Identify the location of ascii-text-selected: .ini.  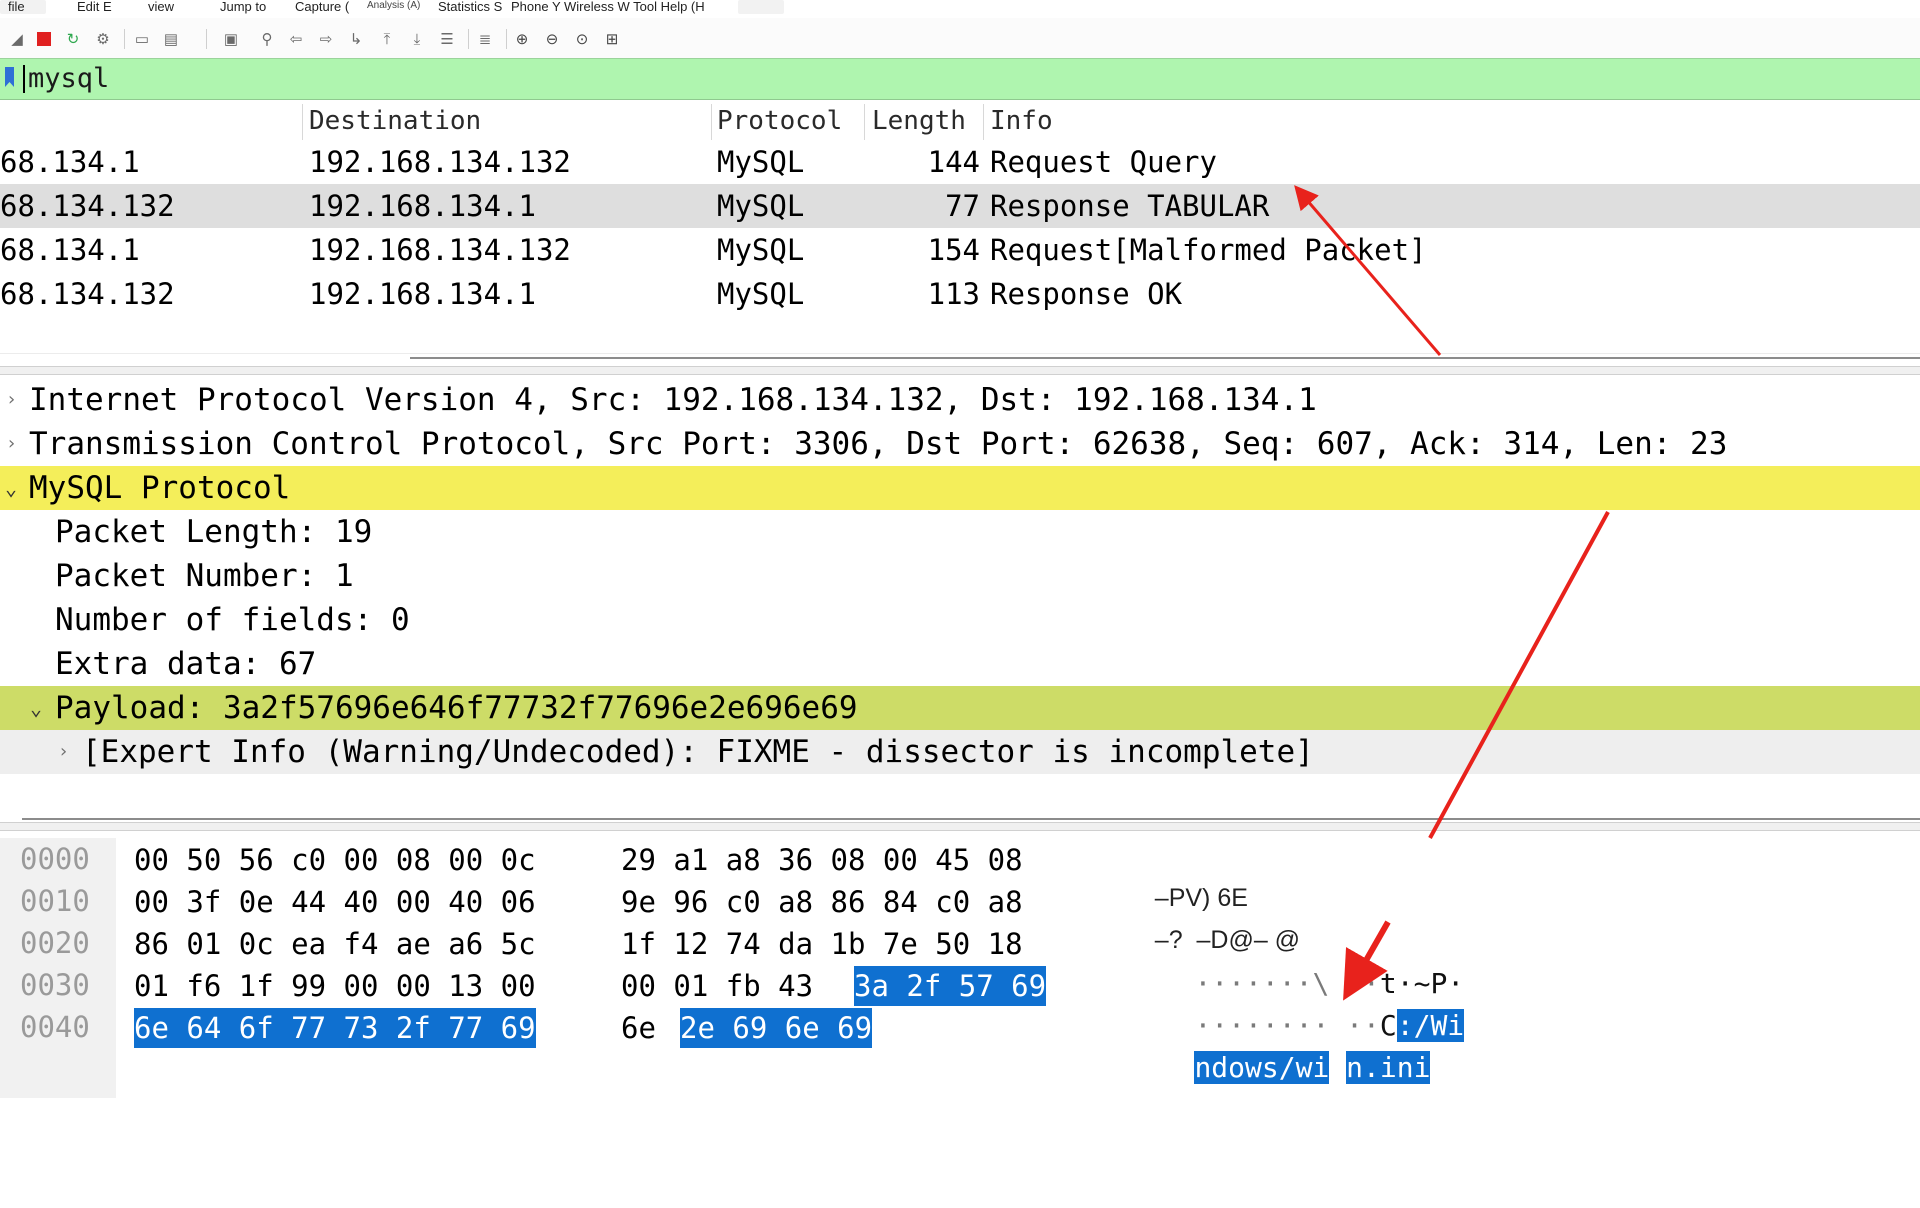
(1397, 1067).